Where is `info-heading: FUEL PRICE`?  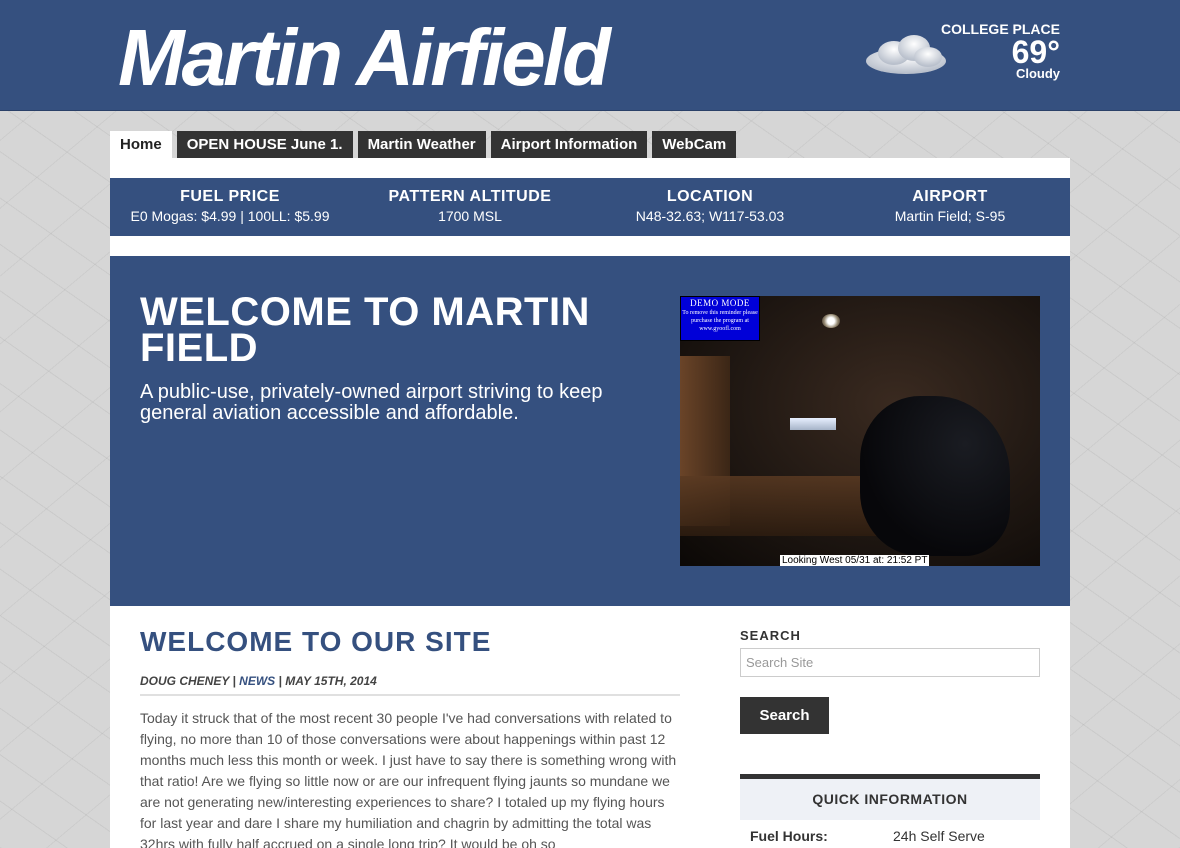 info-heading: FUEL PRICE is located at coordinates (230, 196).